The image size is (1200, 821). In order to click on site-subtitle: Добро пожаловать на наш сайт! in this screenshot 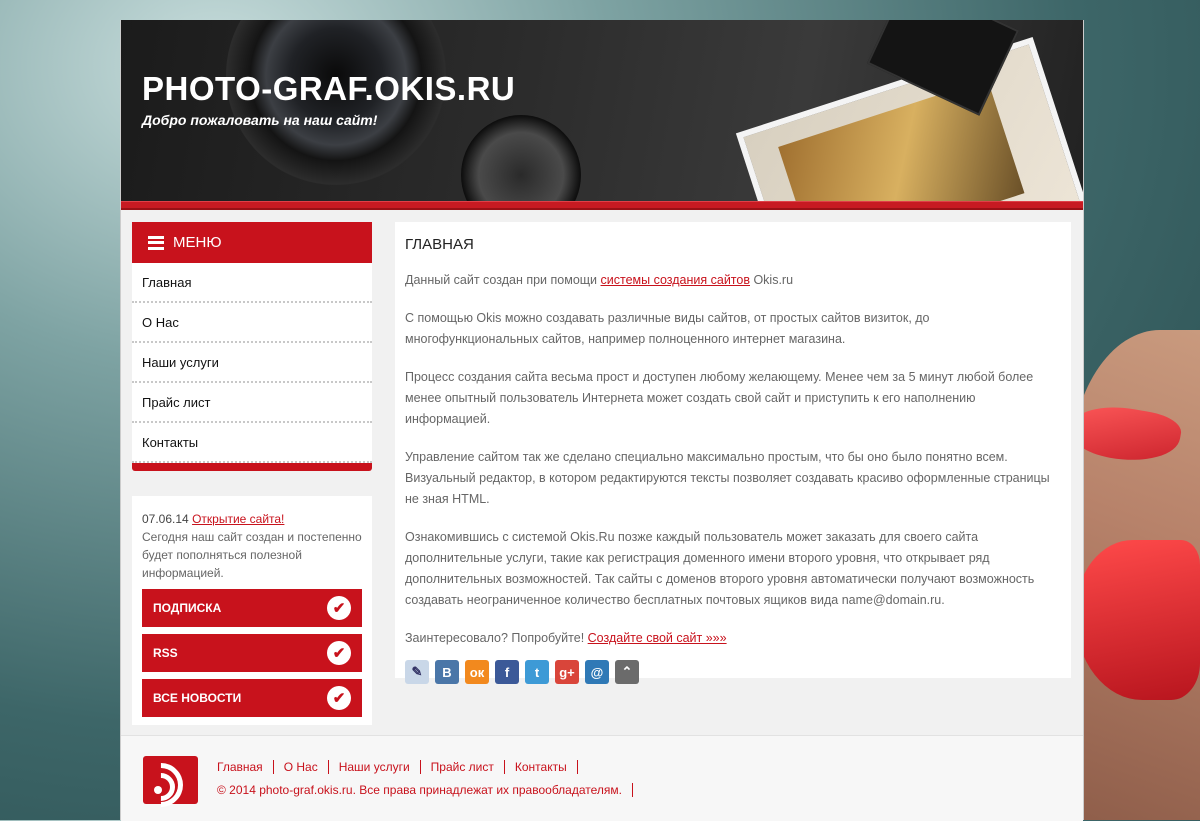, I will do `click(260, 120)`.